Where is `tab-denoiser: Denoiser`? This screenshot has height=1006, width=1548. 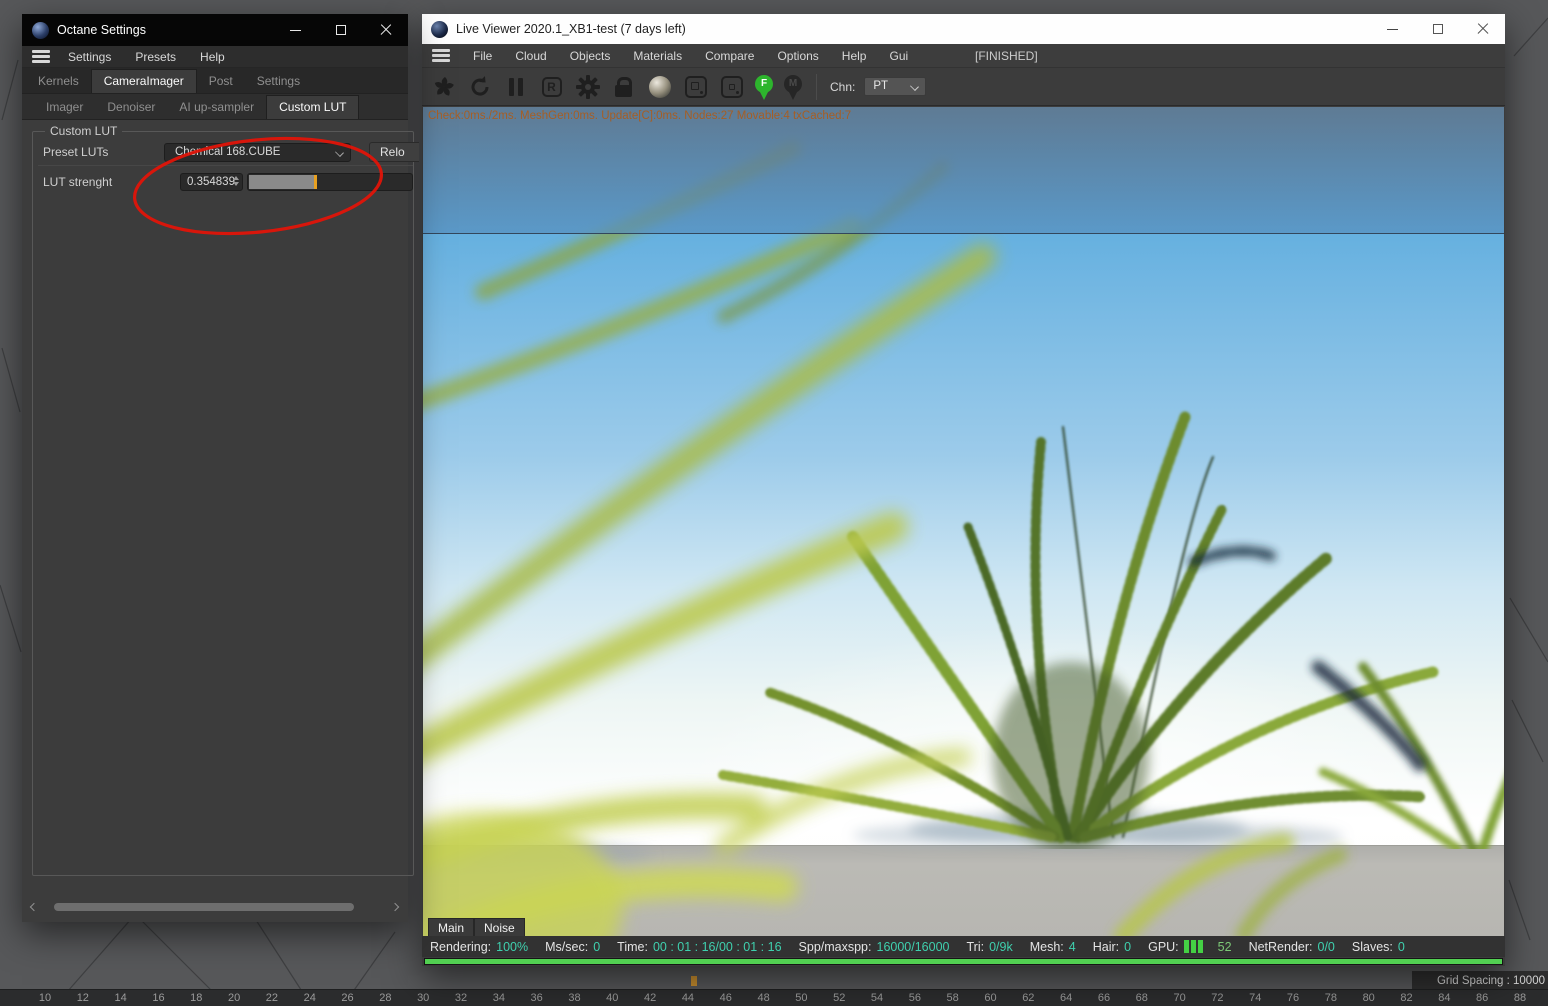 tab-denoiser: Denoiser is located at coordinates (131, 107).